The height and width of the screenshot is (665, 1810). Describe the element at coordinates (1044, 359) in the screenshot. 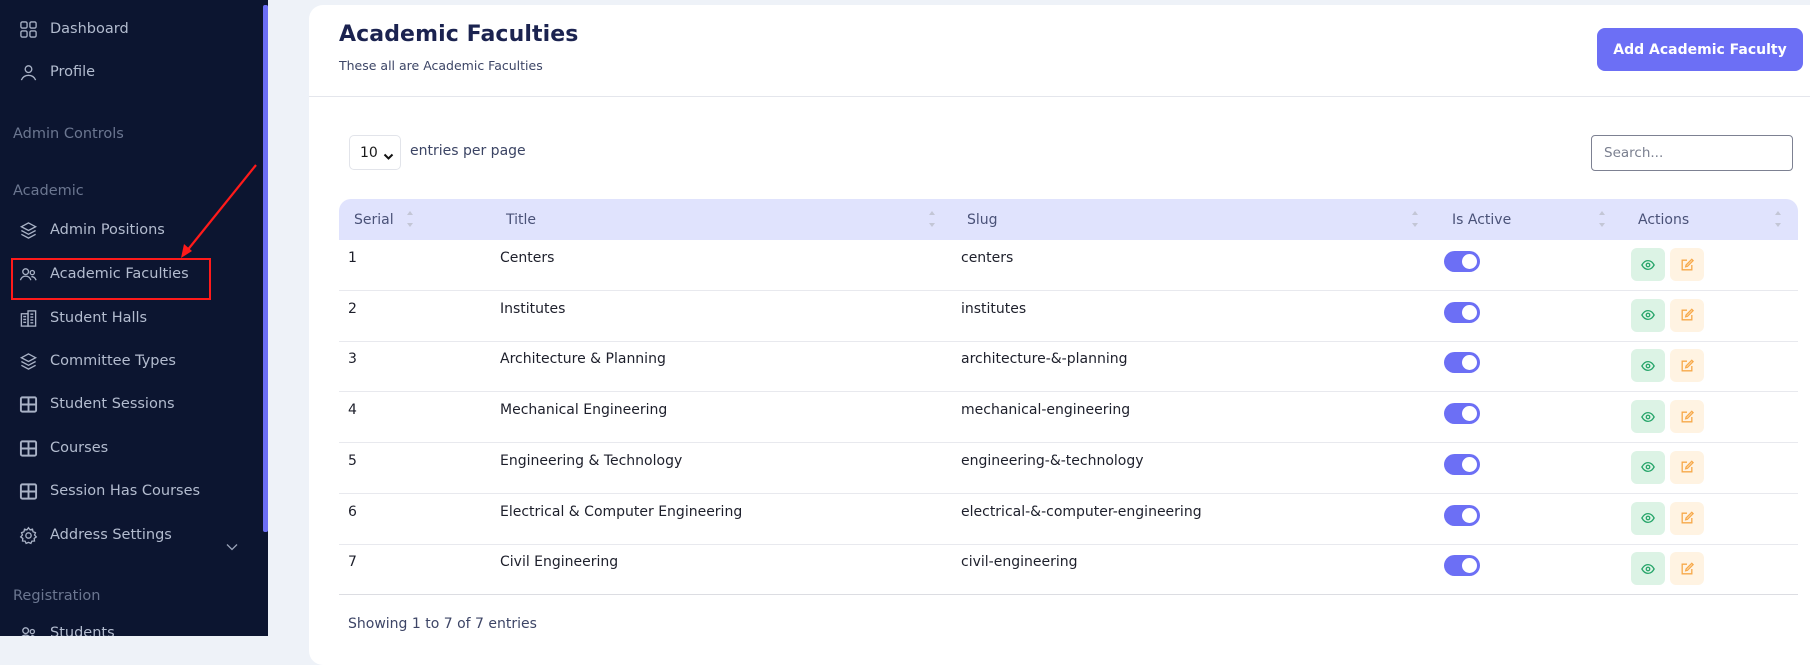

I see `cell-slug: architecture-&-planning` at that location.